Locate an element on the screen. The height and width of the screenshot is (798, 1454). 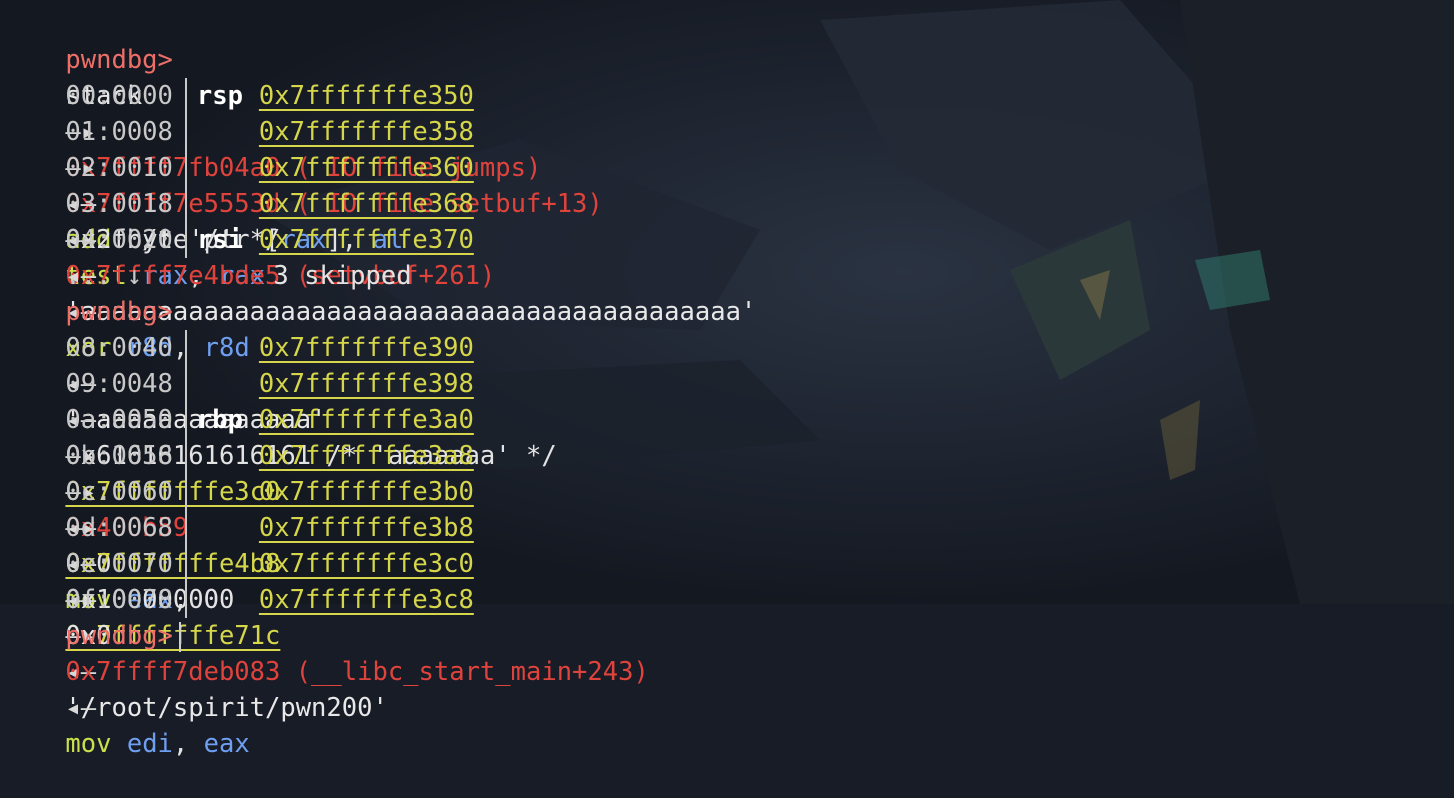
stack-offset: 03:0018 is located at coordinates (119, 204).